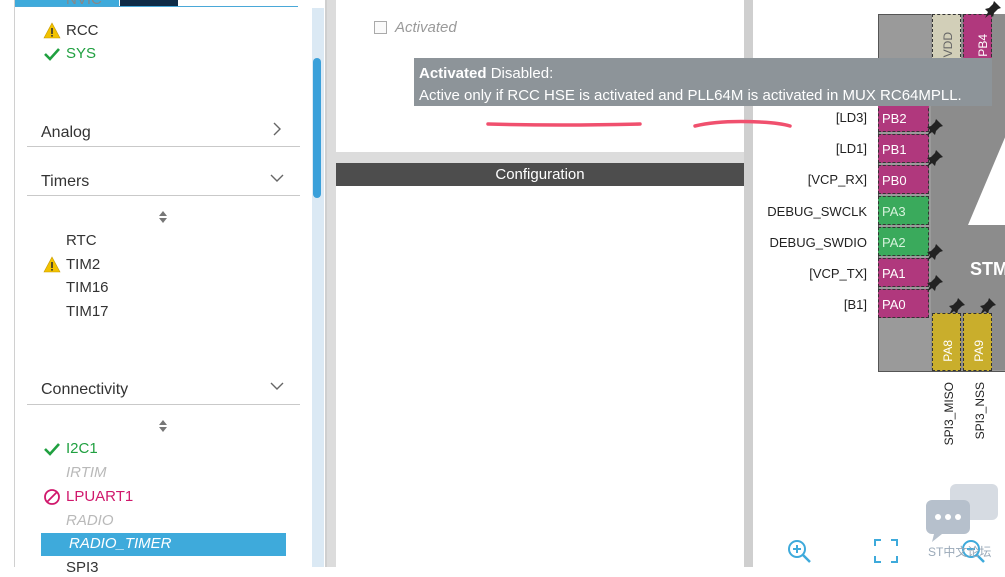 The image size is (1005, 577). What do you see at coordinates (426, 27) in the screenshot?
I see `activated-label: Activated` at bounding box center [426, 27].